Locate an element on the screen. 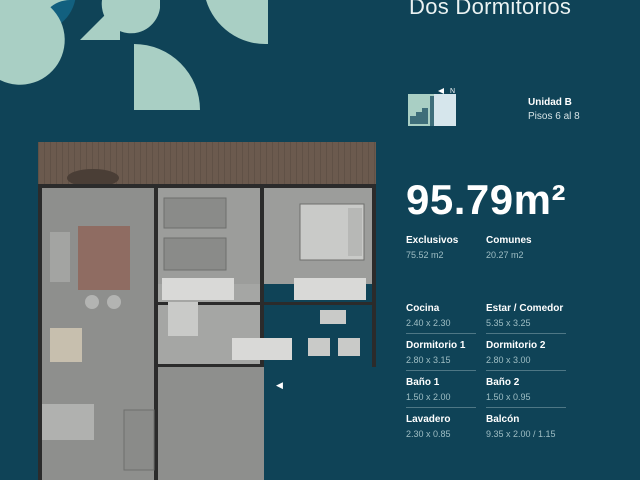 The width and height of the screenshot is (640, 480). page-title: Dos Dormitorios is located at coordinates (490, 9).